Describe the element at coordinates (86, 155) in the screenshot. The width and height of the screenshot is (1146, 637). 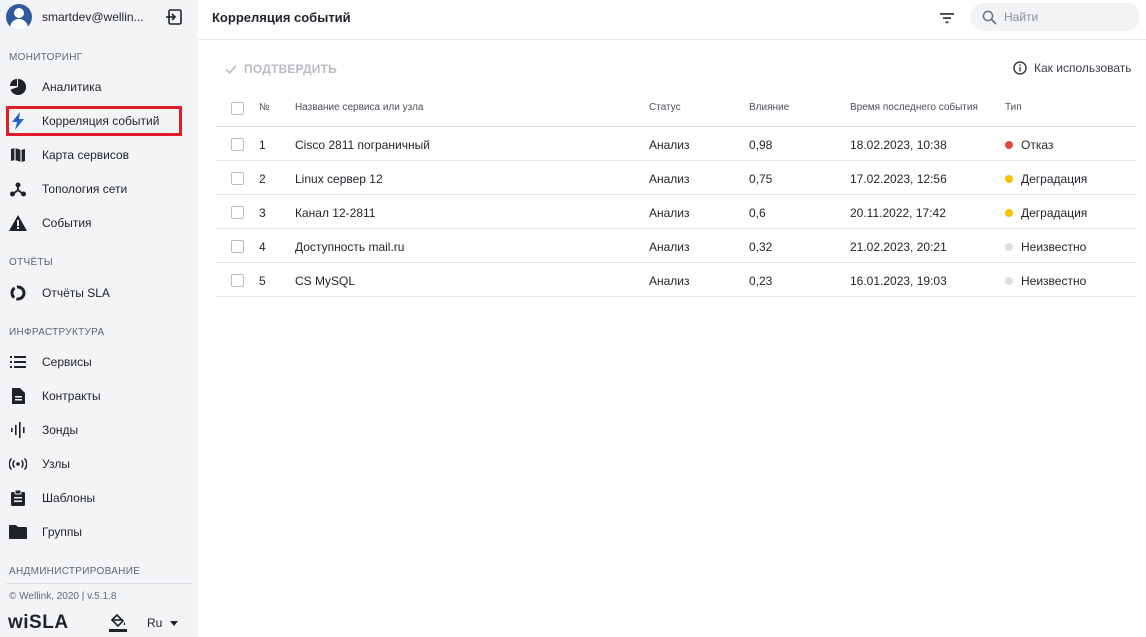
I see `sidebar-item-label: Карта сервисов` at that location.